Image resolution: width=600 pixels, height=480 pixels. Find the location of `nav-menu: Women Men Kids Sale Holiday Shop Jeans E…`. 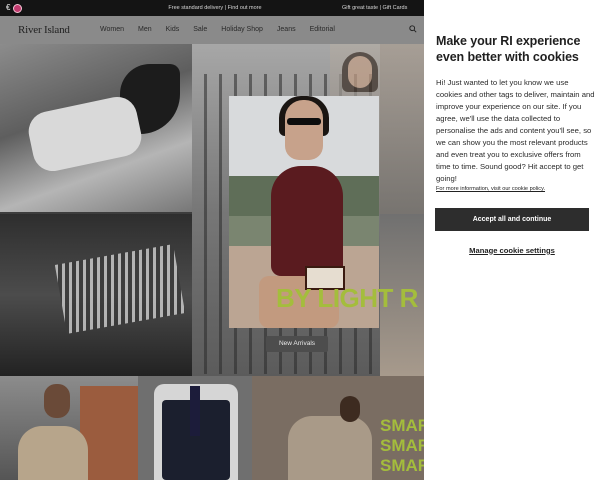

nav-menu: Women Men Kids Sale Holiday Shop Jeans E… is located at coordinates (224, 29).